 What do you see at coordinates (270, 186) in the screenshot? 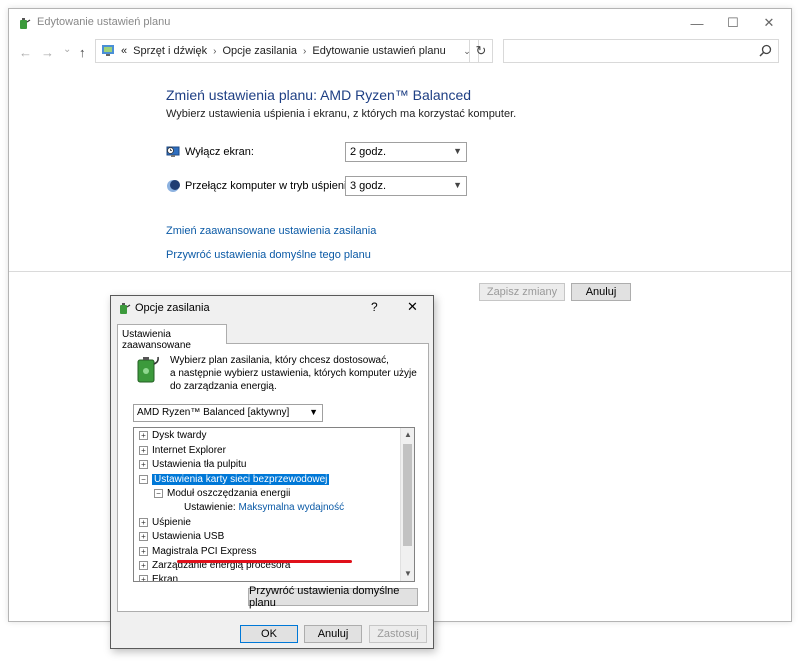
I see `sleep-label: Przełącz komputer w tryb uśpienia:` at bounding box center [270, 186].